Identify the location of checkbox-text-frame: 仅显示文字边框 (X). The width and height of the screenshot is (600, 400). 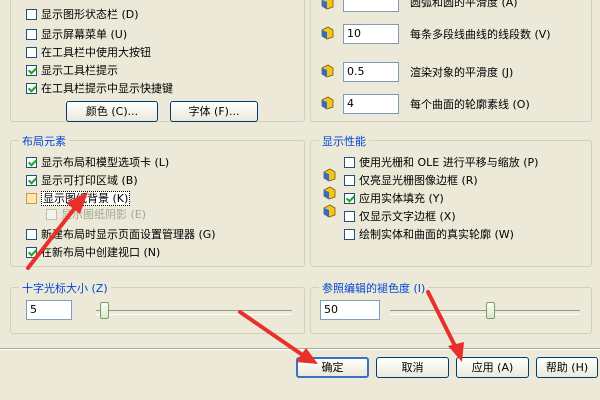
(400, 216).